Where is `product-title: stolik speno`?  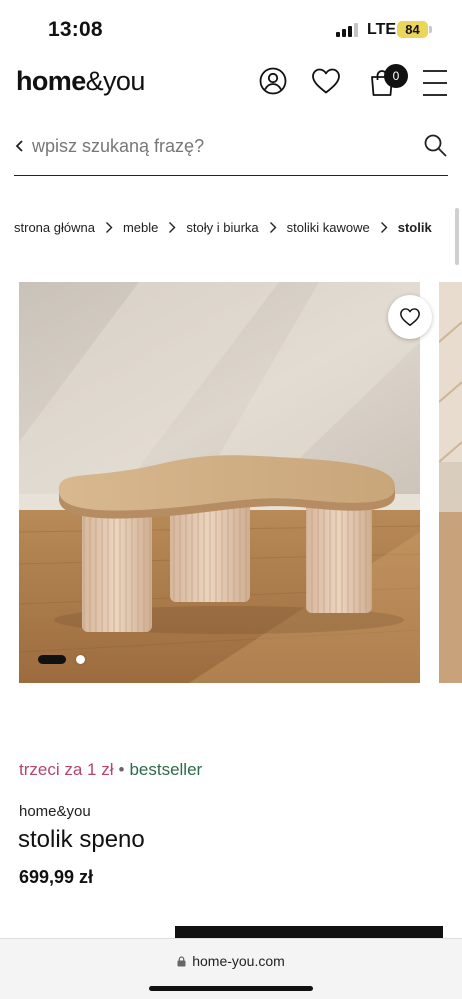
product-title: stolik speno is located at coordinates (81, 839).